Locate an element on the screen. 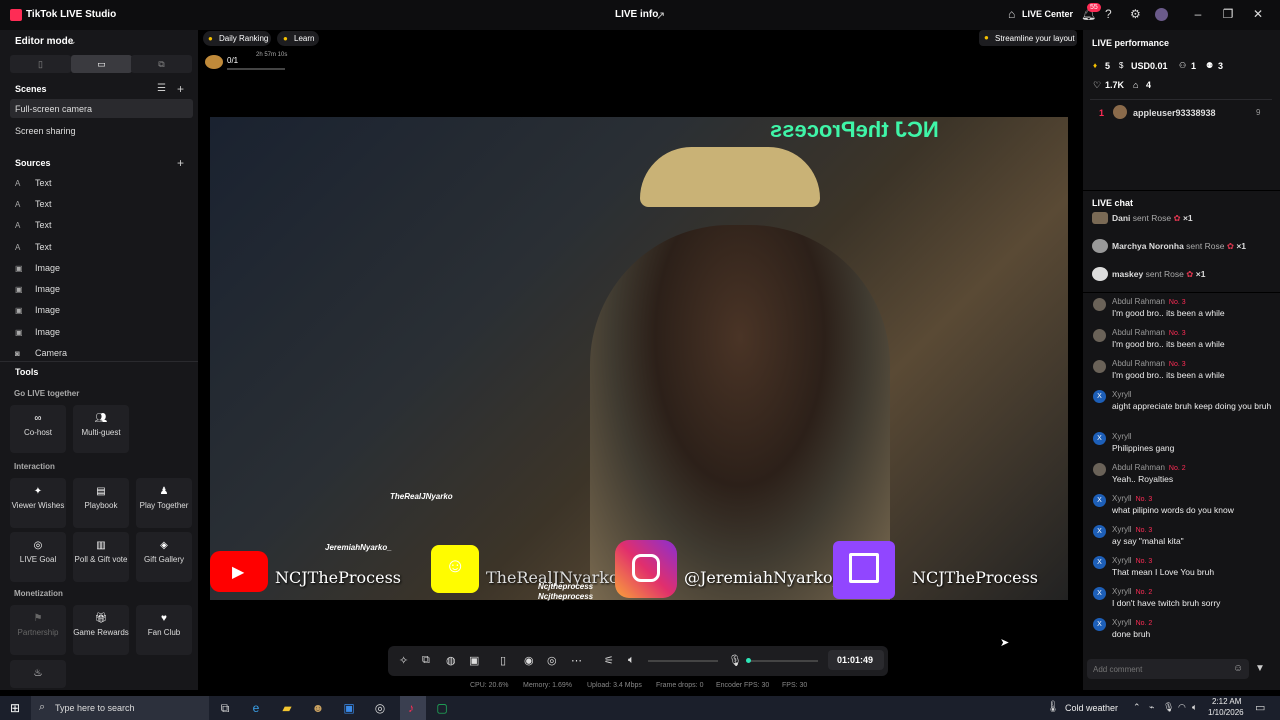 This screenshot has width=1280, height=720. tiktok-live-icon: ♪ is located at coordinates (411, 708).